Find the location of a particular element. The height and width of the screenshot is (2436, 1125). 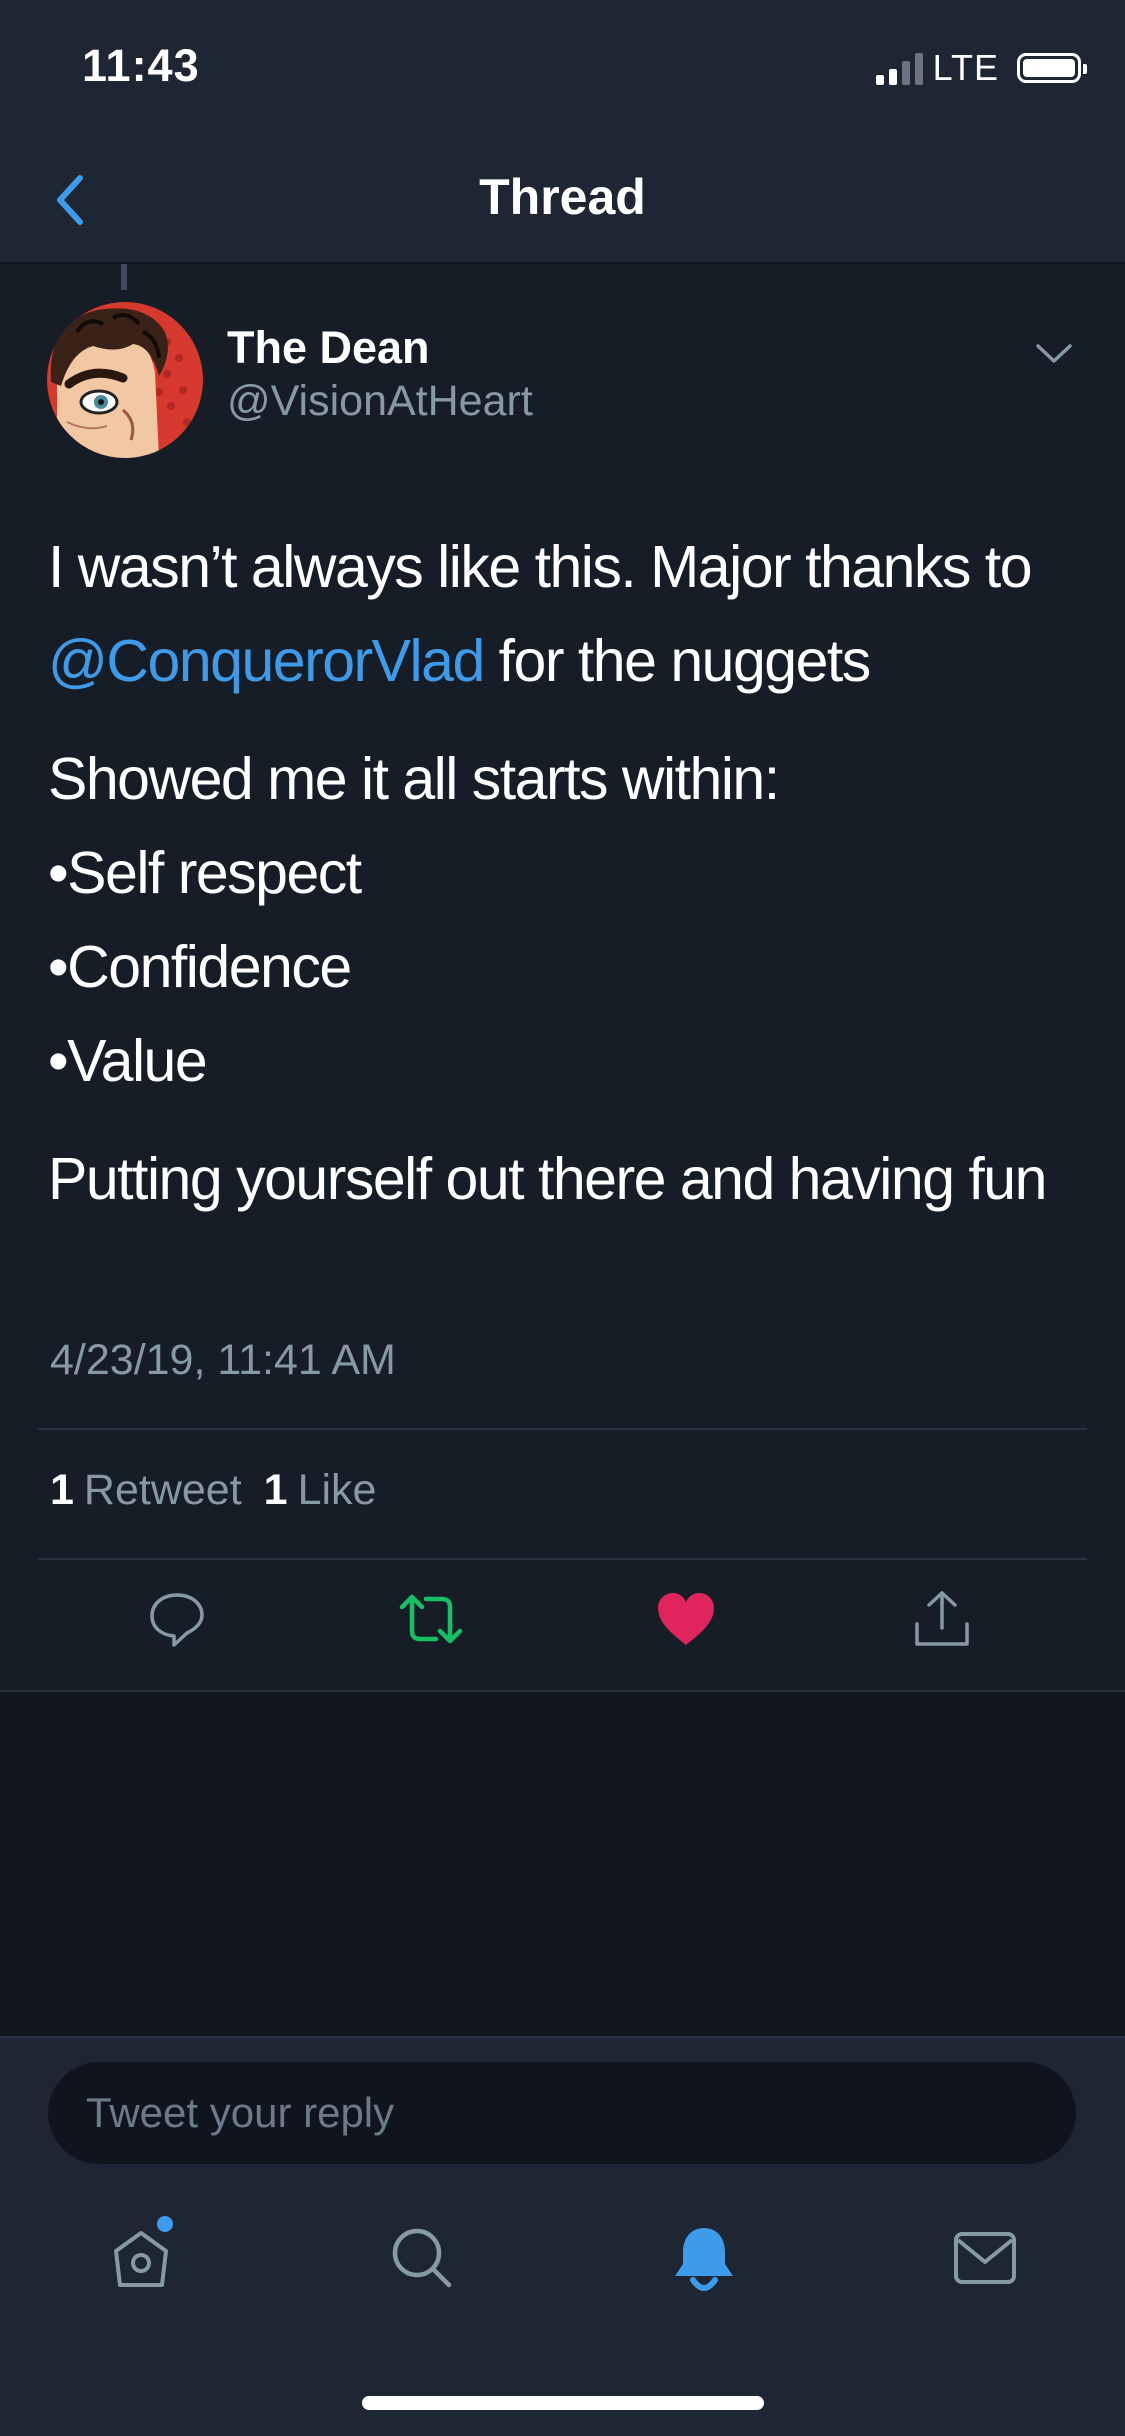

share-button is located at coordinates (942, 1619).